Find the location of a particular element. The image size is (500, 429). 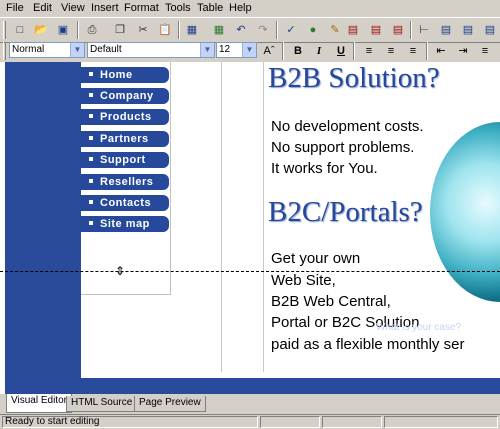

body-line: paid as a flexible monthly ser is located at coordinates (368, 344).